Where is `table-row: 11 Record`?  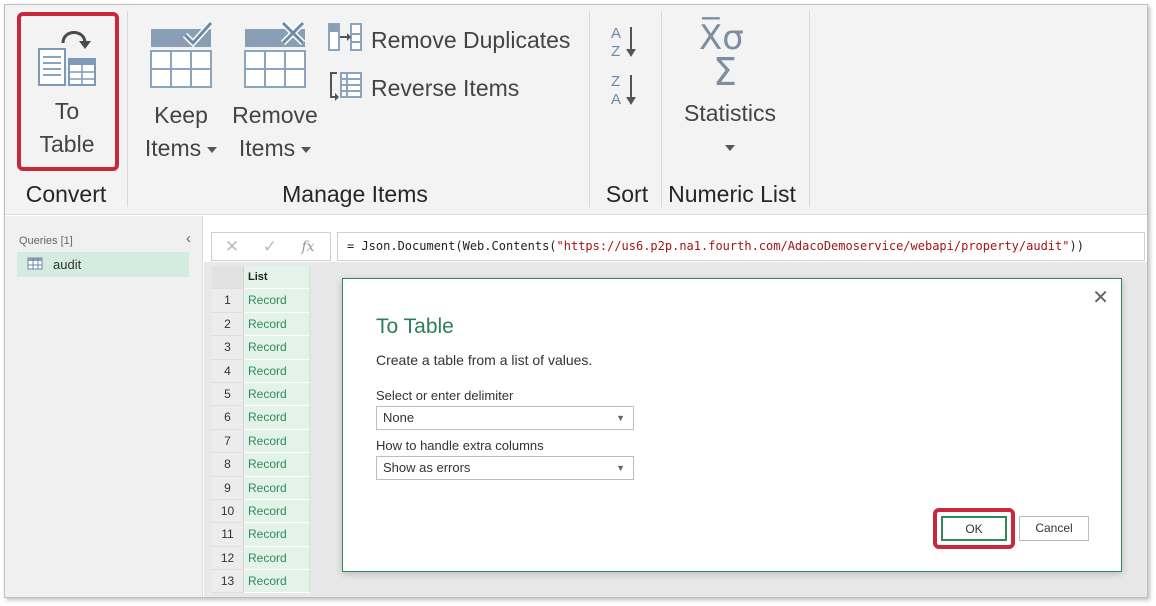 table-row: 11 Record is located at coordinates (261, 535).